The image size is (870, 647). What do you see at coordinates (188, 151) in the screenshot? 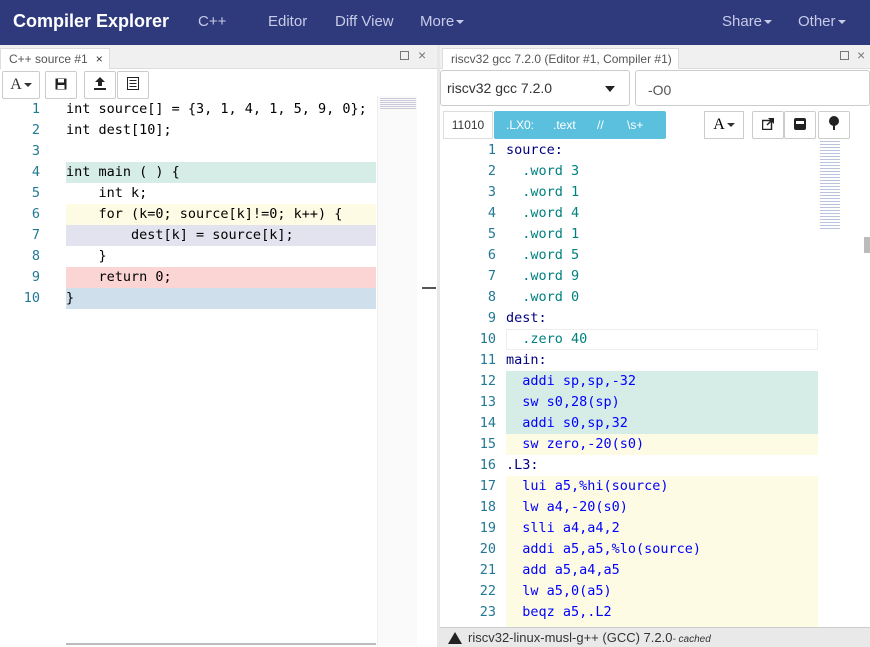
I see `code-line: 3` at bounding box center [188, 151].